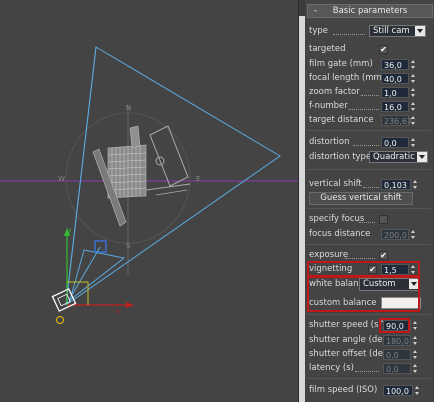 This screenshot has height=402, width=434. Describe the element at coordinates (331, 368) in the screenshot. I see `latency-label: latency (s)` at that location.